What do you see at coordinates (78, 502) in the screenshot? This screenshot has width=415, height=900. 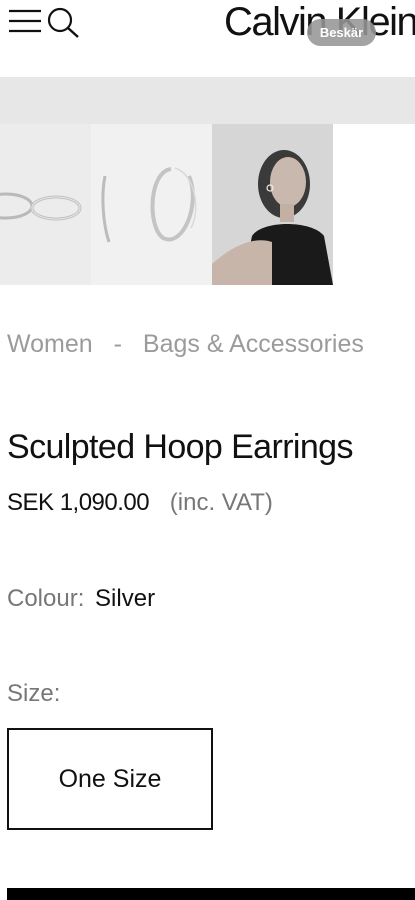 I see `product-price: SEK 1,090.00` at bounding box center [78, 502].